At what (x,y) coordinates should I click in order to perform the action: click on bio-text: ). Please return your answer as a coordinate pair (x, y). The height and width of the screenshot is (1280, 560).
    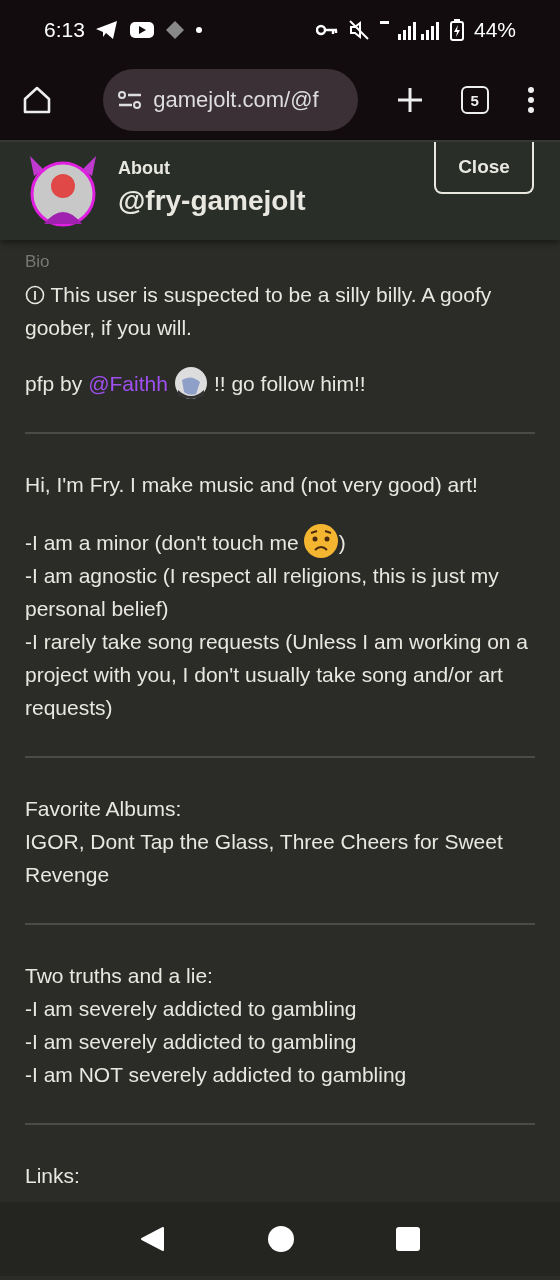
    Looking at the image, I should click on (342, 542).